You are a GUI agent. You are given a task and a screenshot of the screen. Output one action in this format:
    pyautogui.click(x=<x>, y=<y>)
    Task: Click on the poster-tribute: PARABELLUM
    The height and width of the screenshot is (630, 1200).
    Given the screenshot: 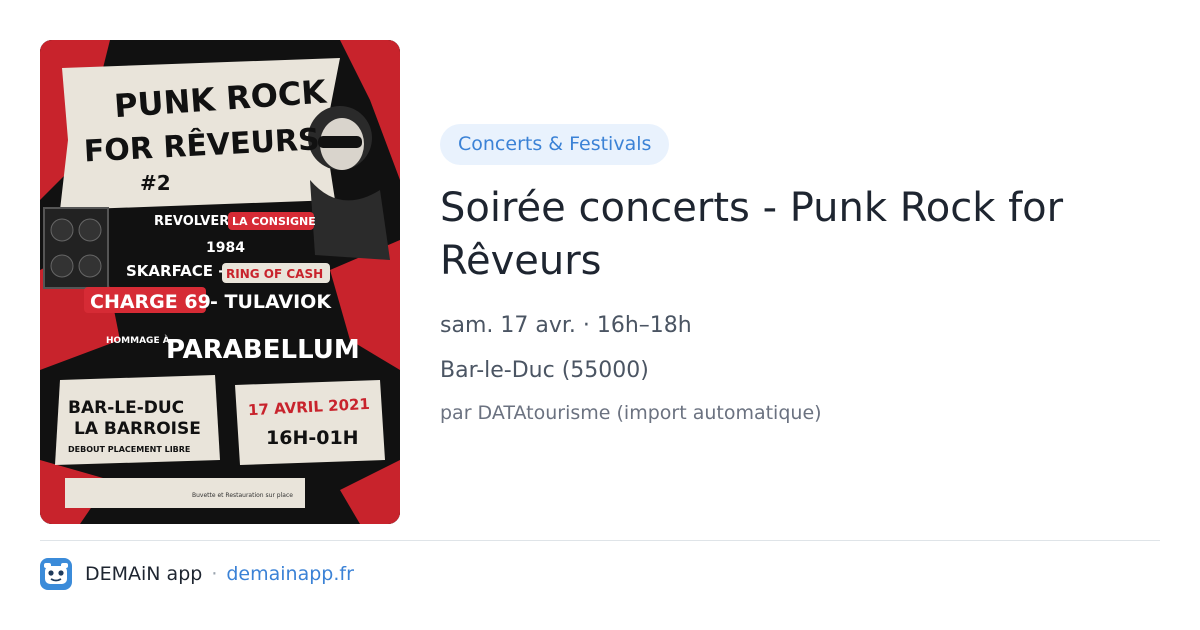 What is the action you would take?
    pyautogui.click(x=263, y=350)
    